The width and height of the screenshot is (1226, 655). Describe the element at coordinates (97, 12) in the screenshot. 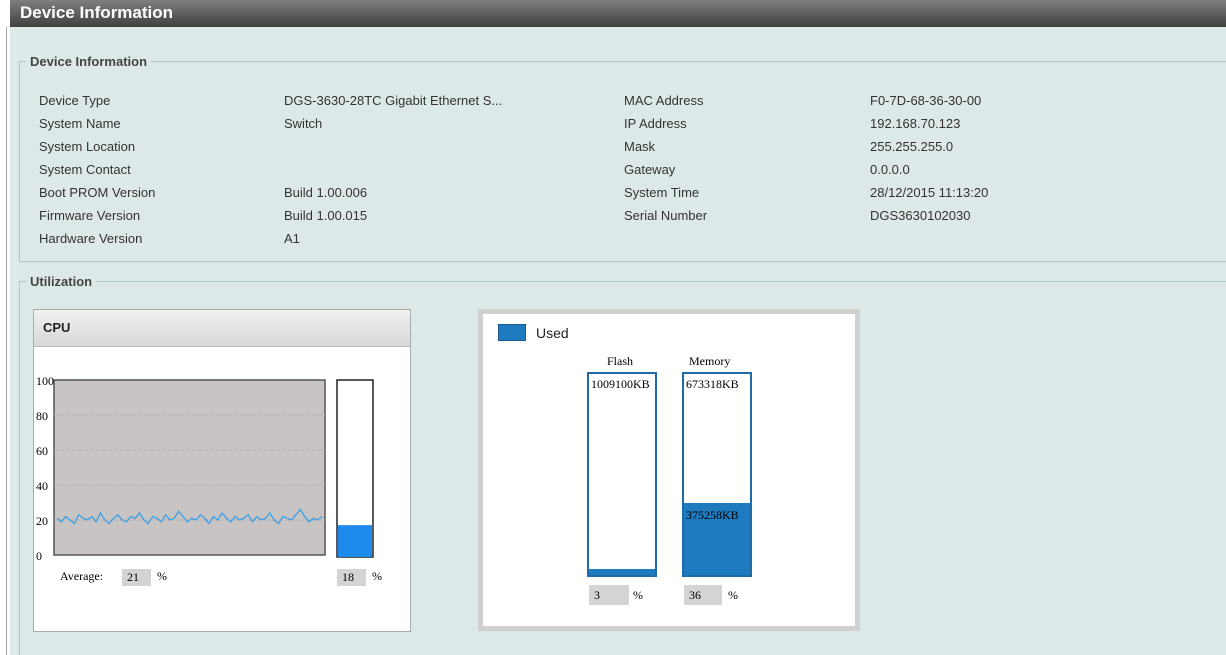

I see `page-title: Device Information` at that location.